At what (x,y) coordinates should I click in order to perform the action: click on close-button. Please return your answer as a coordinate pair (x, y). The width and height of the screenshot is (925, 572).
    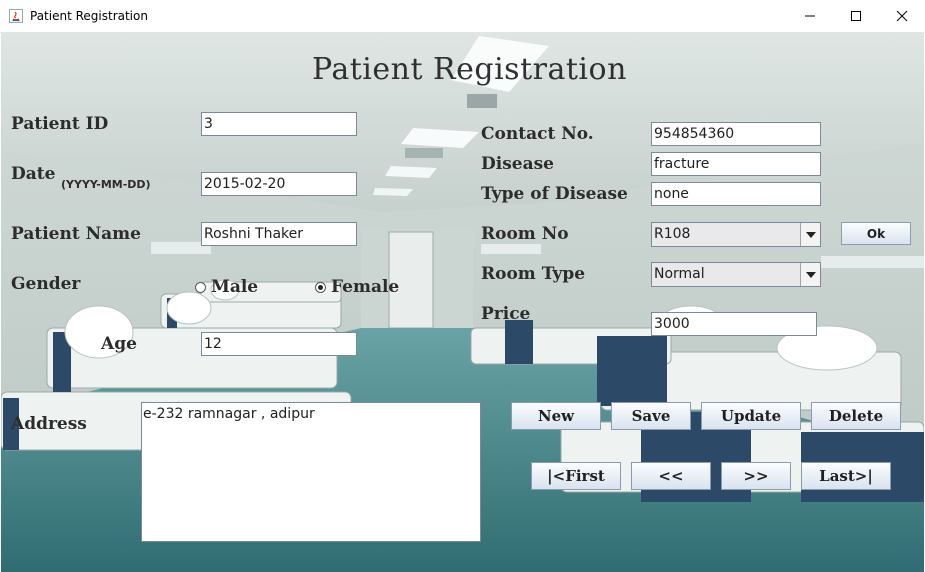
    Looking at the image, I should click on (902, 16).